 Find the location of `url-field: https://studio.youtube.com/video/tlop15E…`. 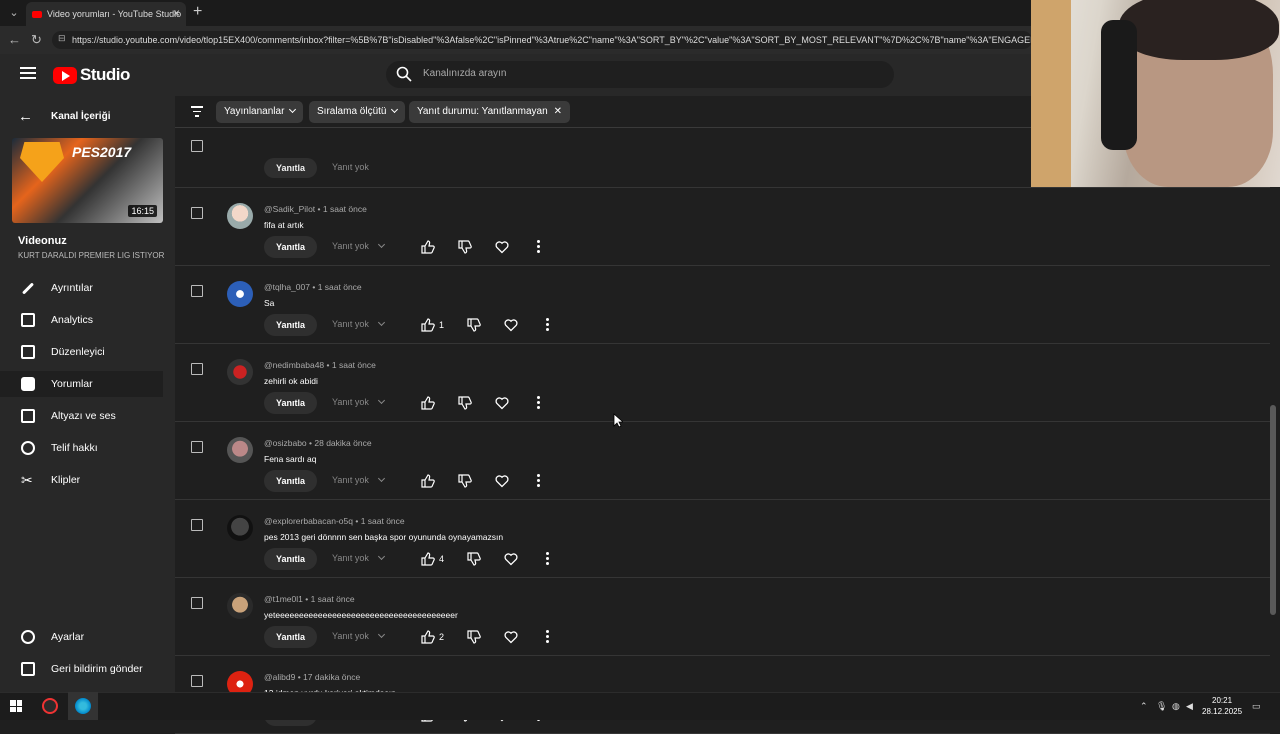

url-field: https://studio.youtube.com/video/tlop15E… is located at coordinates (542, 40).